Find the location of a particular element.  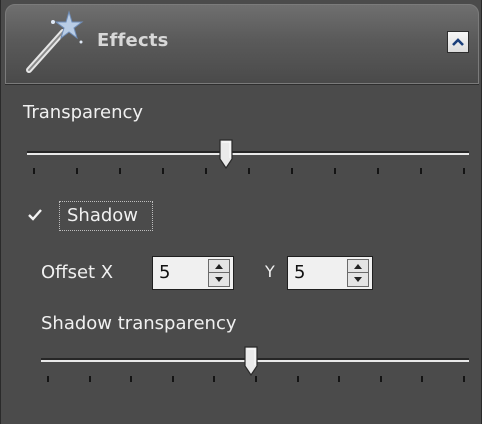

offset-y-value: 5 is located at coordinates (299, 272).